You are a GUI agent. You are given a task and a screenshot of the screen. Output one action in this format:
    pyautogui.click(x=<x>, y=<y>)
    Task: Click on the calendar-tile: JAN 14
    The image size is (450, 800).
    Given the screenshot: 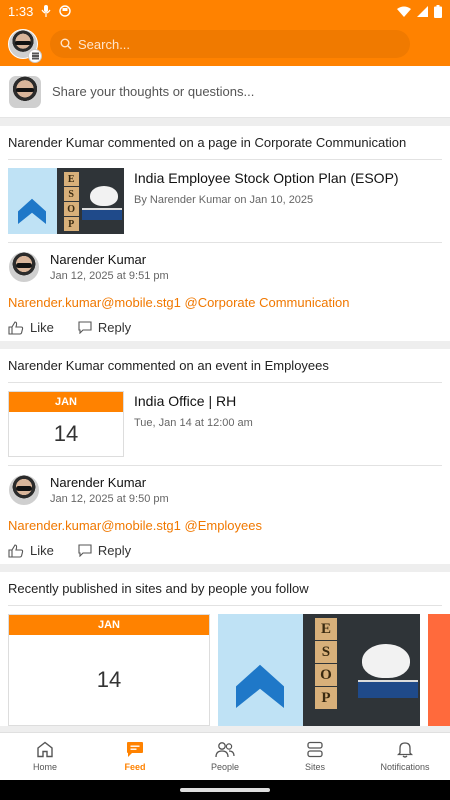 What is the action you would take?
    pyautogui.click(x=66, y=424)
    